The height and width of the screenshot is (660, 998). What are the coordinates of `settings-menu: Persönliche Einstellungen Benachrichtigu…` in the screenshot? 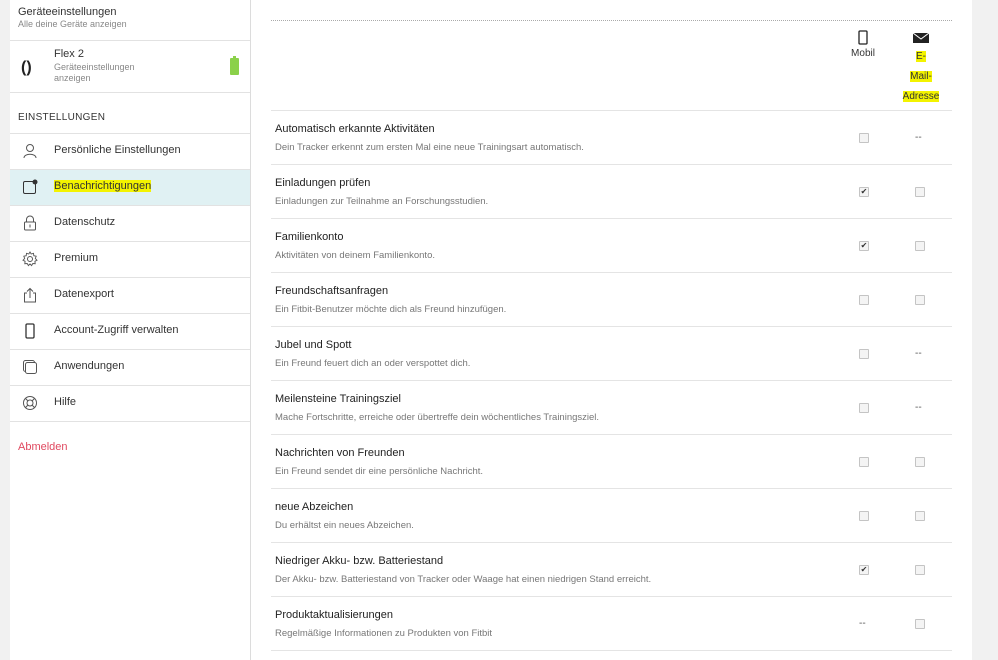 It's located at (130, 277).